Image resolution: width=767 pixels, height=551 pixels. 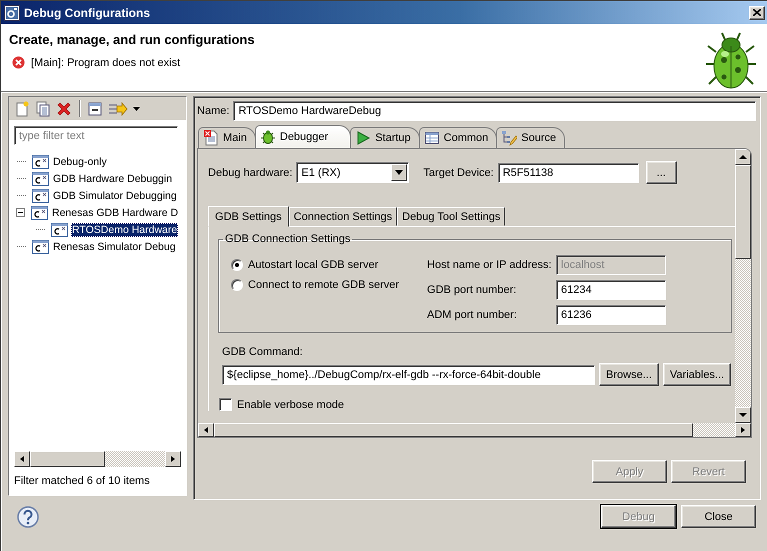 What do you see at coordinates (105, 62) in the screenshot?
I see `error-message: [Main]: Program does not exist` at bounding box center [105, 62].